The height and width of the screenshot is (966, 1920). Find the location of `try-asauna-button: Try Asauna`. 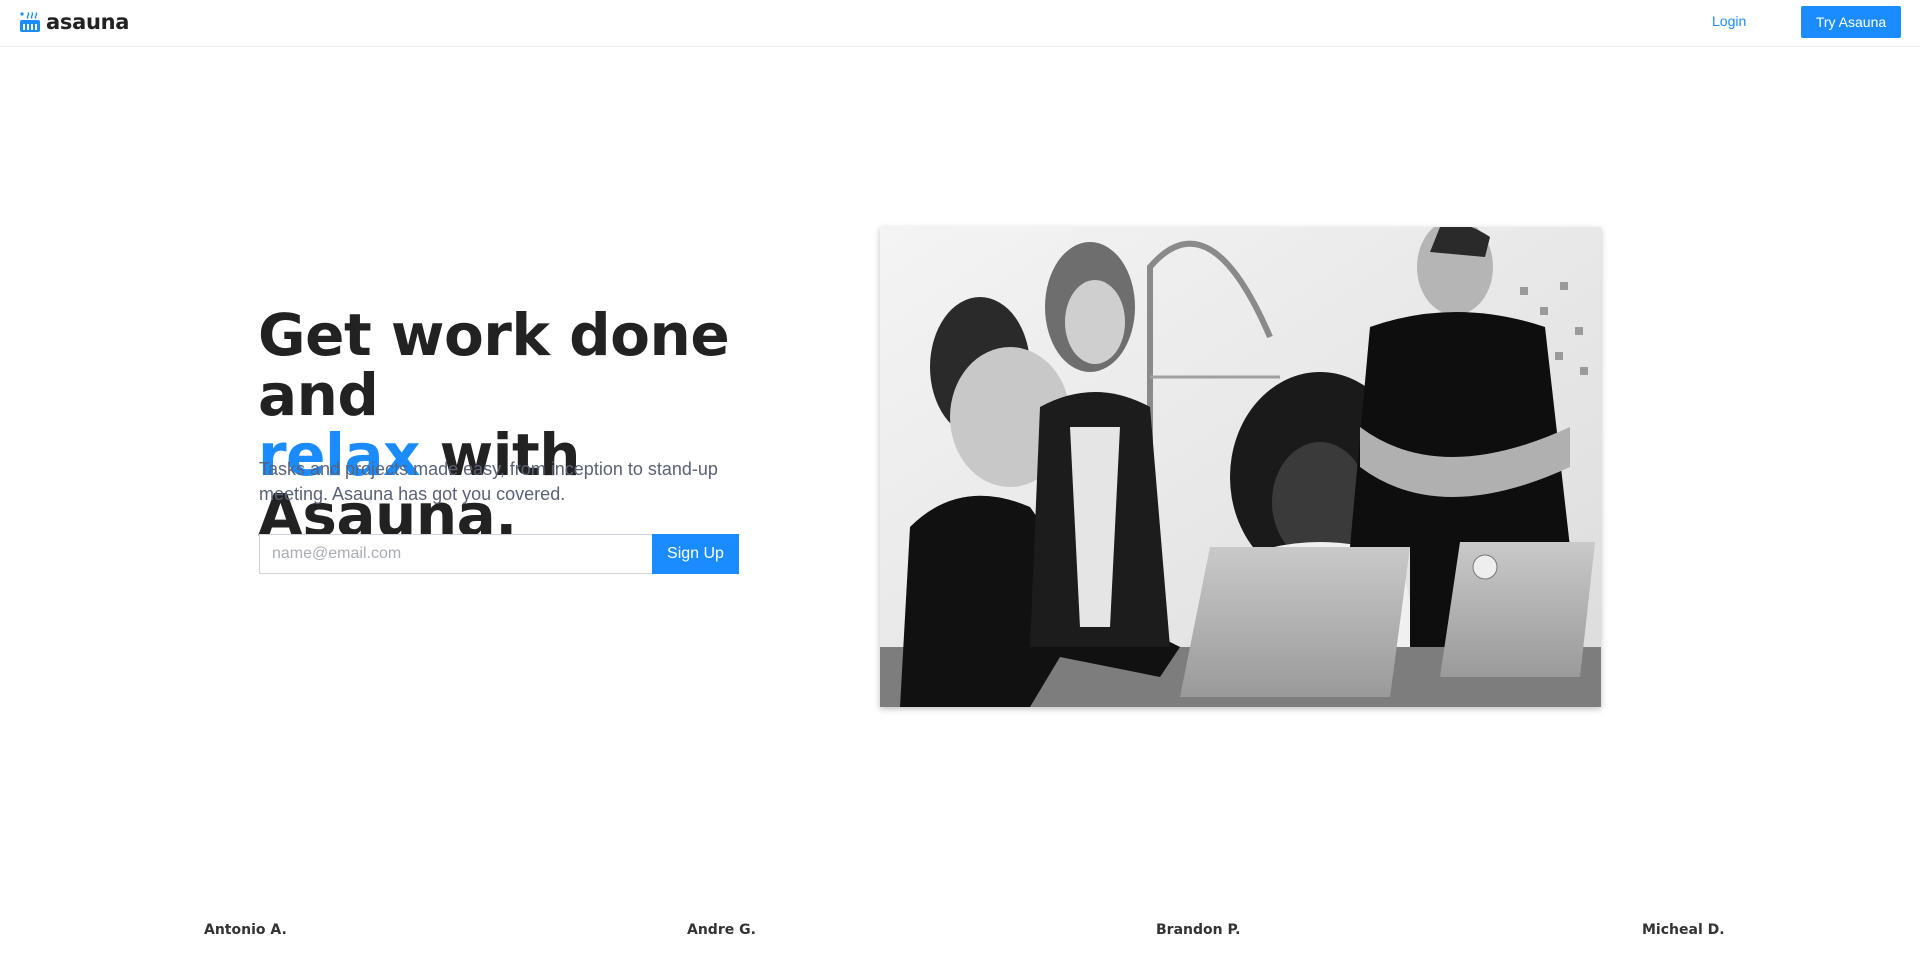

try-asauna-button: Try Asauna is located at coordinates (1851, 22).